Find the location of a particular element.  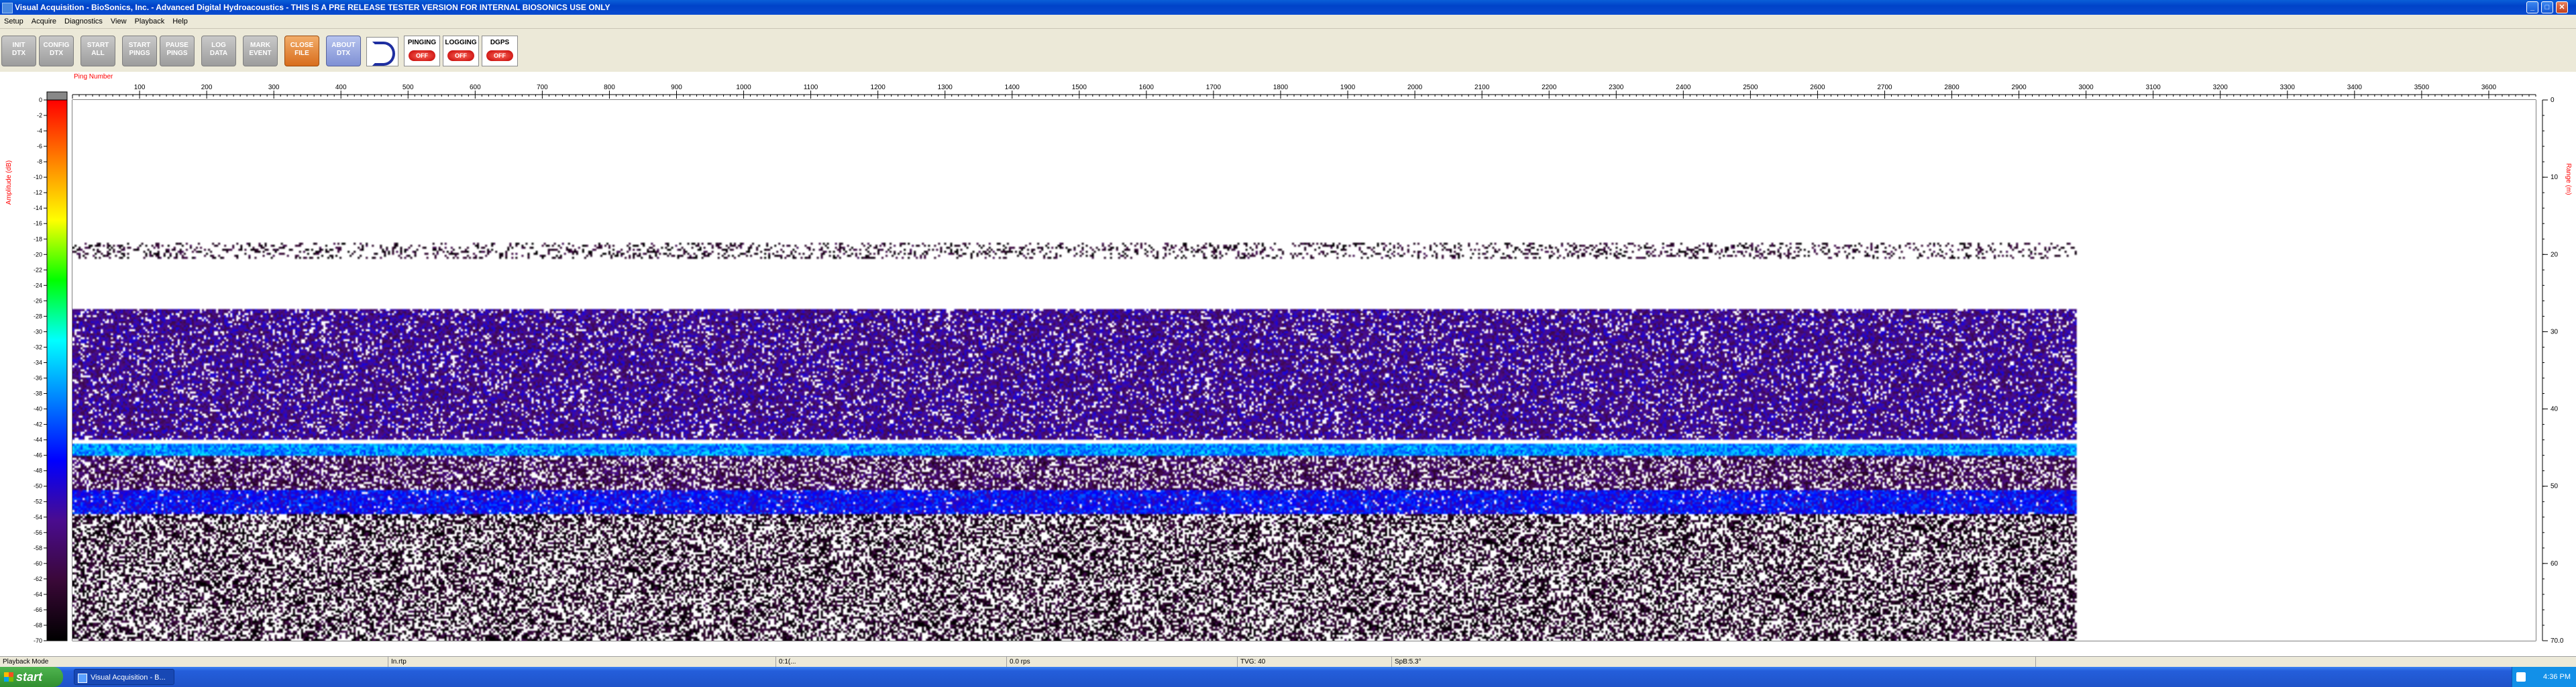

colorbar-cap is located at coordinates (57, 96).